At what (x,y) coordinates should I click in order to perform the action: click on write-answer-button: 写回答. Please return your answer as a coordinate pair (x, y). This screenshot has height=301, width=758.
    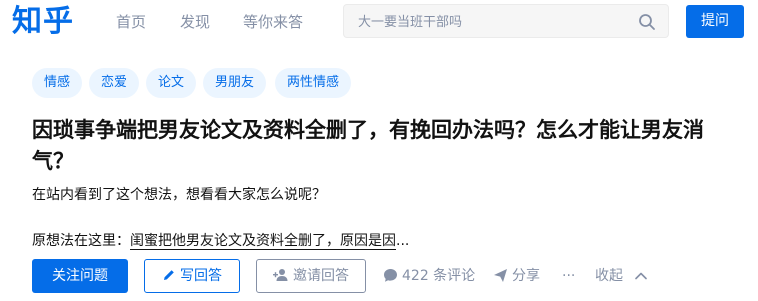
    Looking at the image, I should click on (192, 276).